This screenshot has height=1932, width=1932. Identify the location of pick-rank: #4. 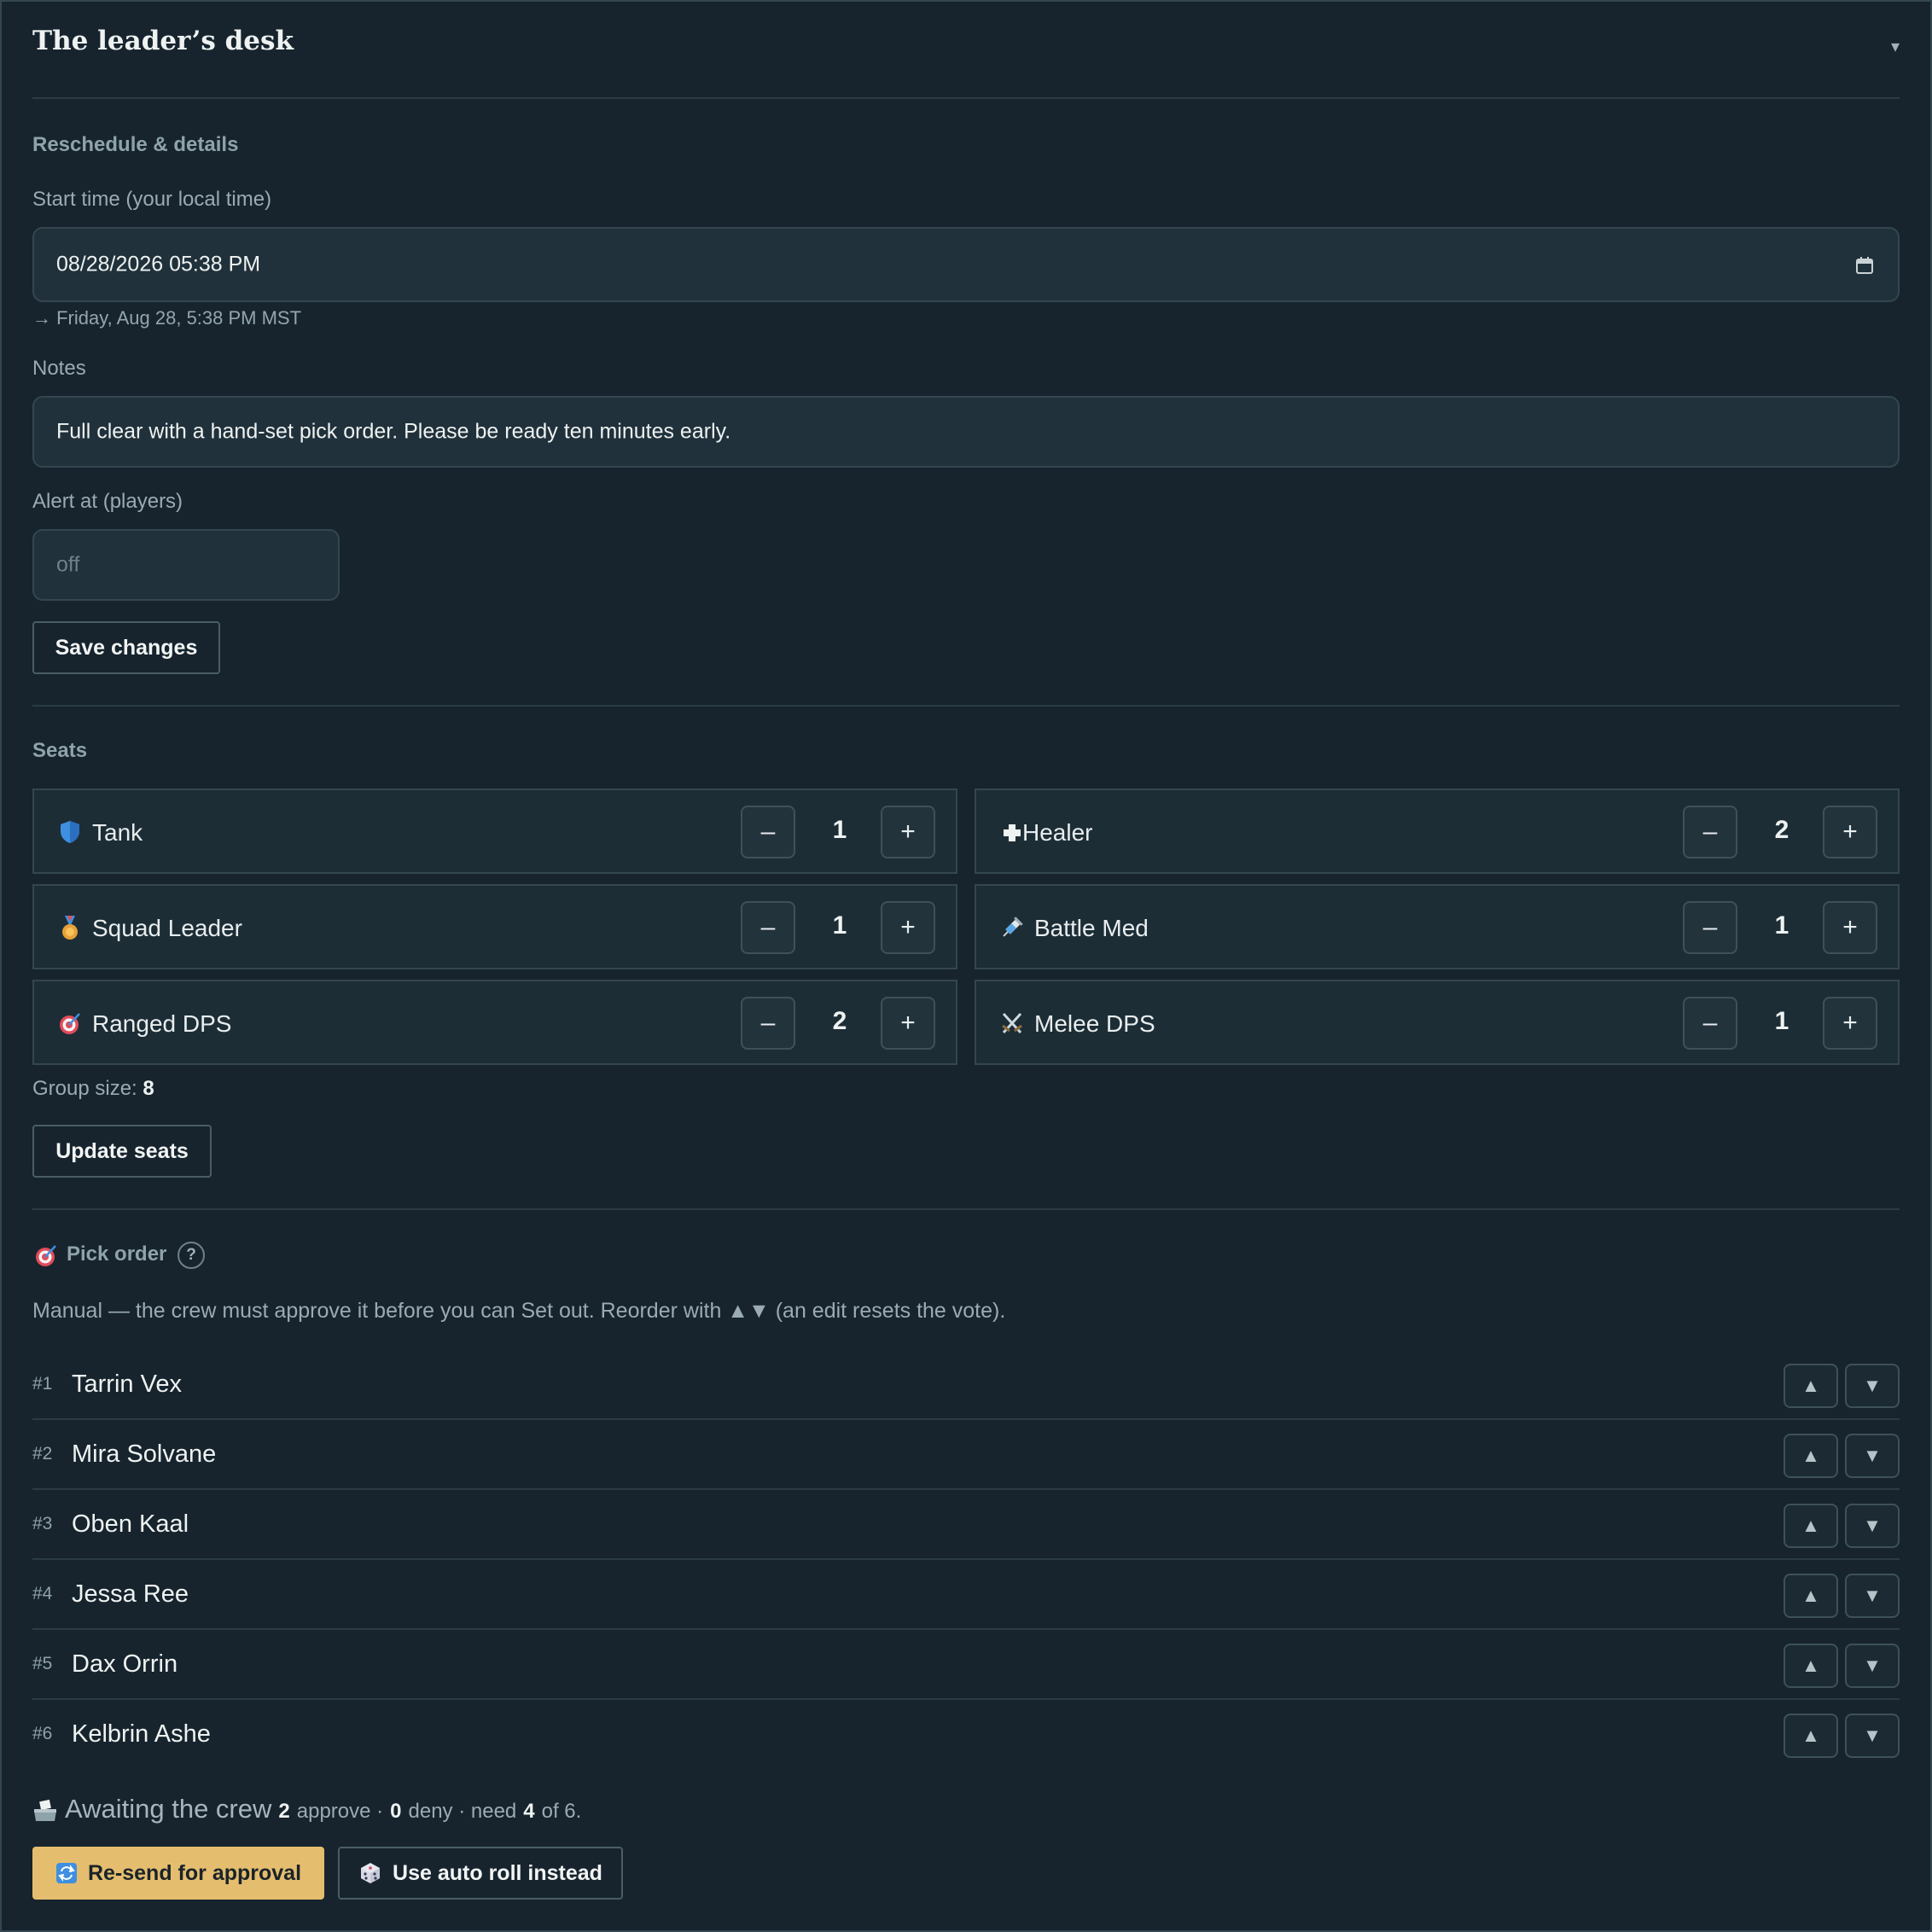
(42, 1593).